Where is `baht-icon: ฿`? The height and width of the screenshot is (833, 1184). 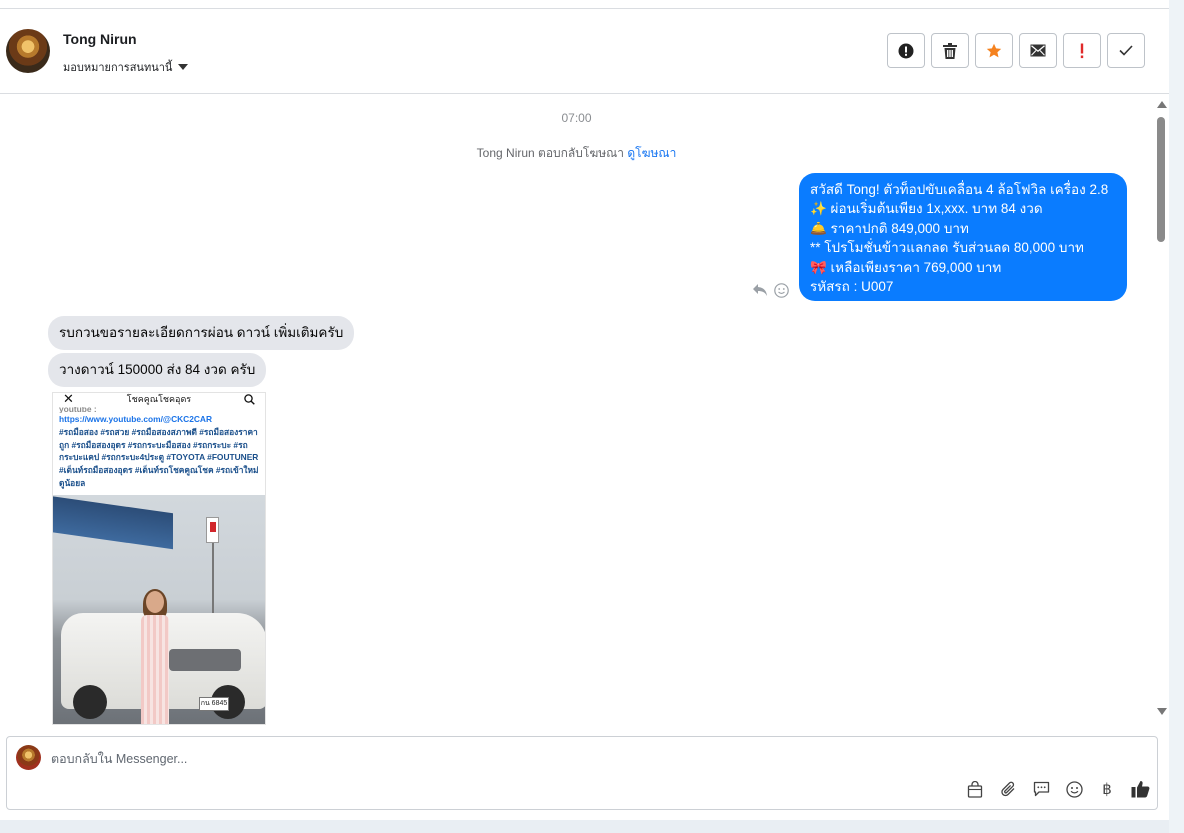
baht-icon: ฿ is located at coordinates (1107, 789).